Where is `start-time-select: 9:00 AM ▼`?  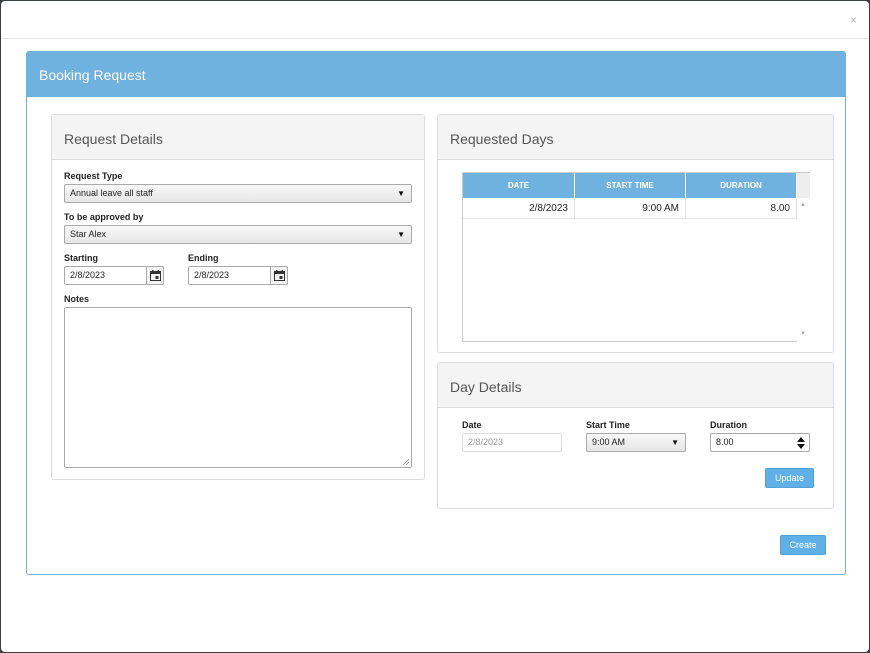 start-time-select: 9:00 AM ▼ is located at coordinates (636, 442).